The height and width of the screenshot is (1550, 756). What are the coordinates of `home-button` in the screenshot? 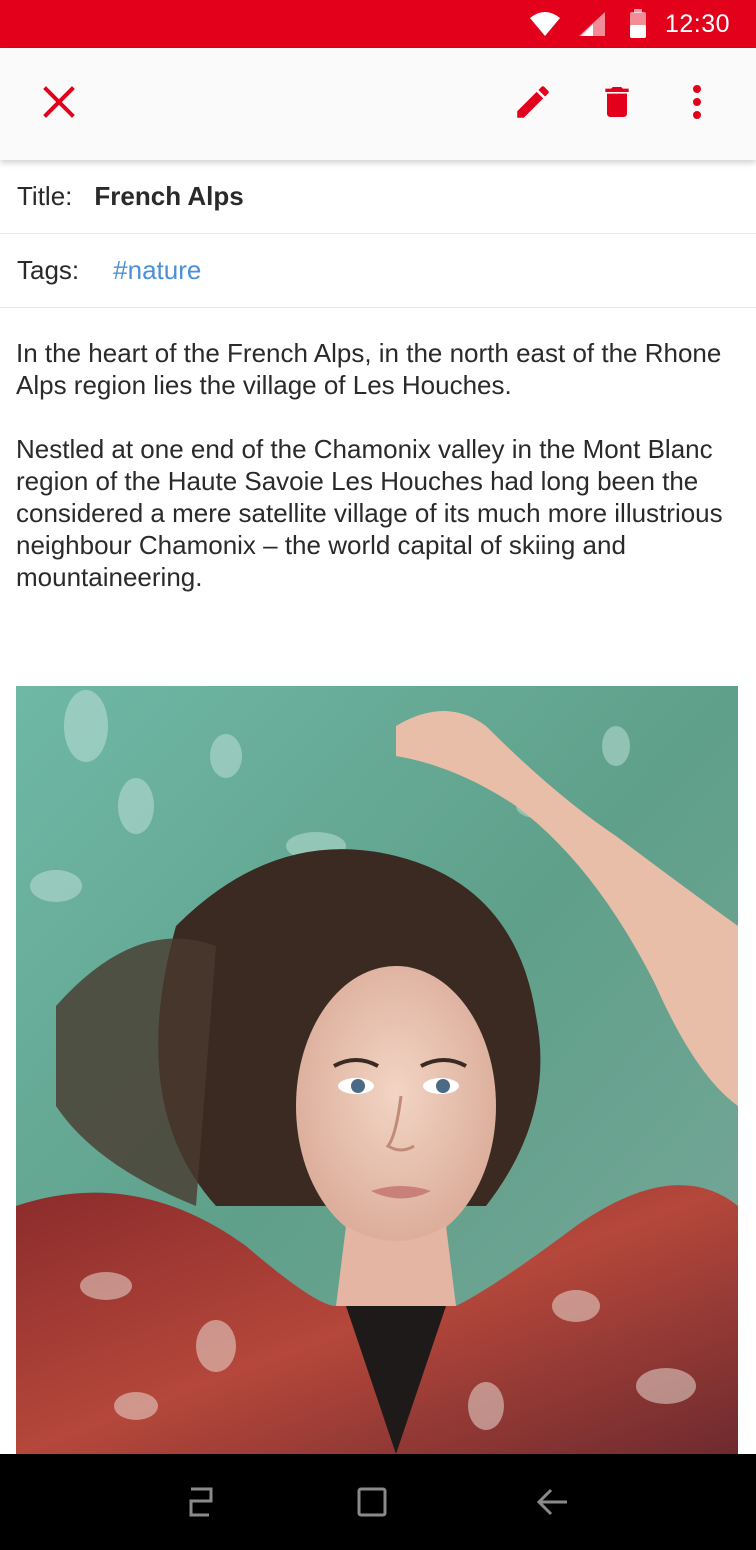 It's located at (372, 1504).